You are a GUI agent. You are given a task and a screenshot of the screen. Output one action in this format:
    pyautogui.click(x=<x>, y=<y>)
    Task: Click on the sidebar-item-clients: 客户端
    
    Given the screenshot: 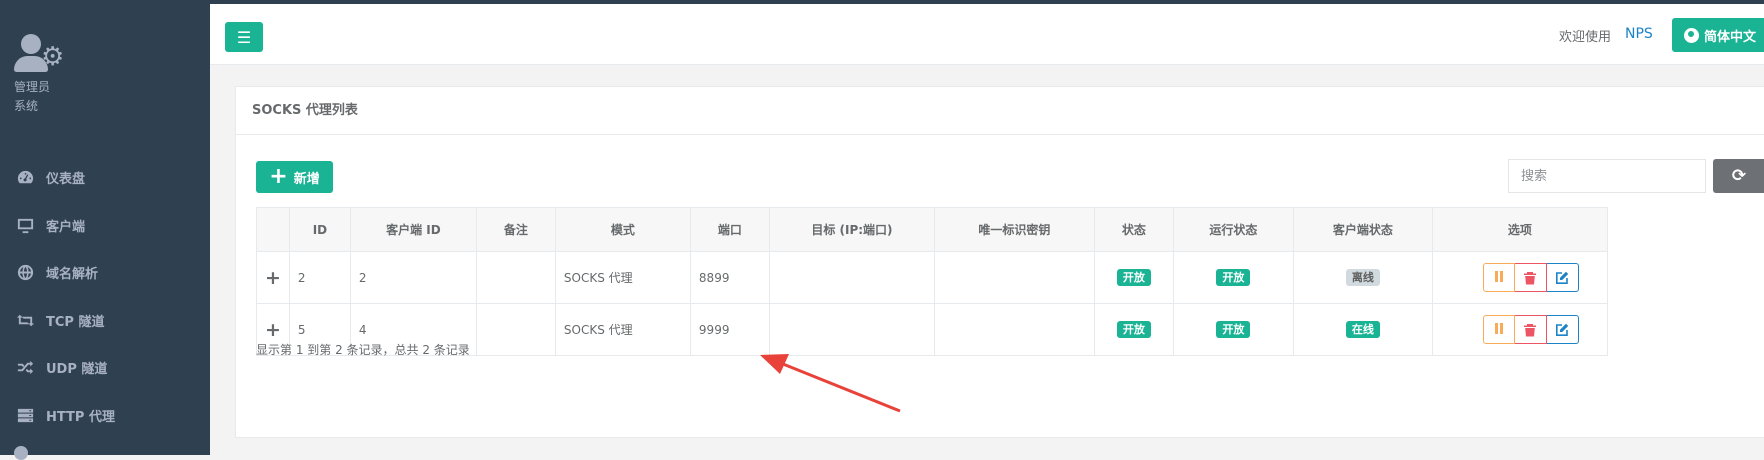 What is the action you would take?
    pyautogui.click(x=105, y=226)
    